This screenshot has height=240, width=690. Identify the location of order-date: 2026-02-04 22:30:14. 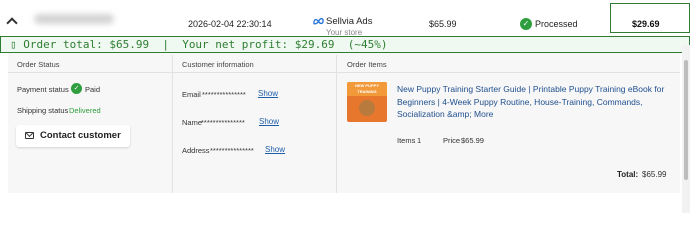
(230, 24).